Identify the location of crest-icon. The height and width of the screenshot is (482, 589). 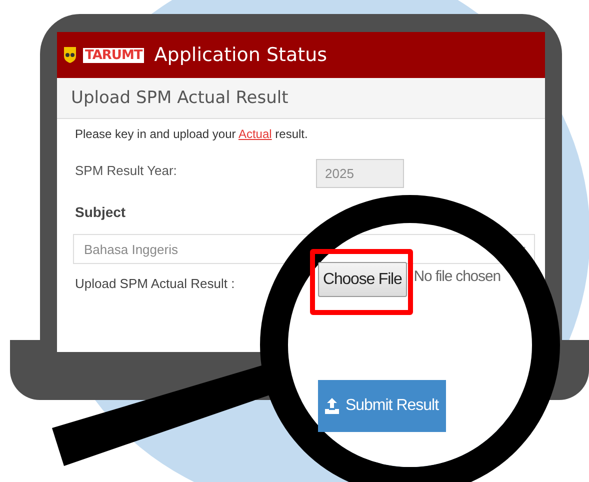
(70, 55).